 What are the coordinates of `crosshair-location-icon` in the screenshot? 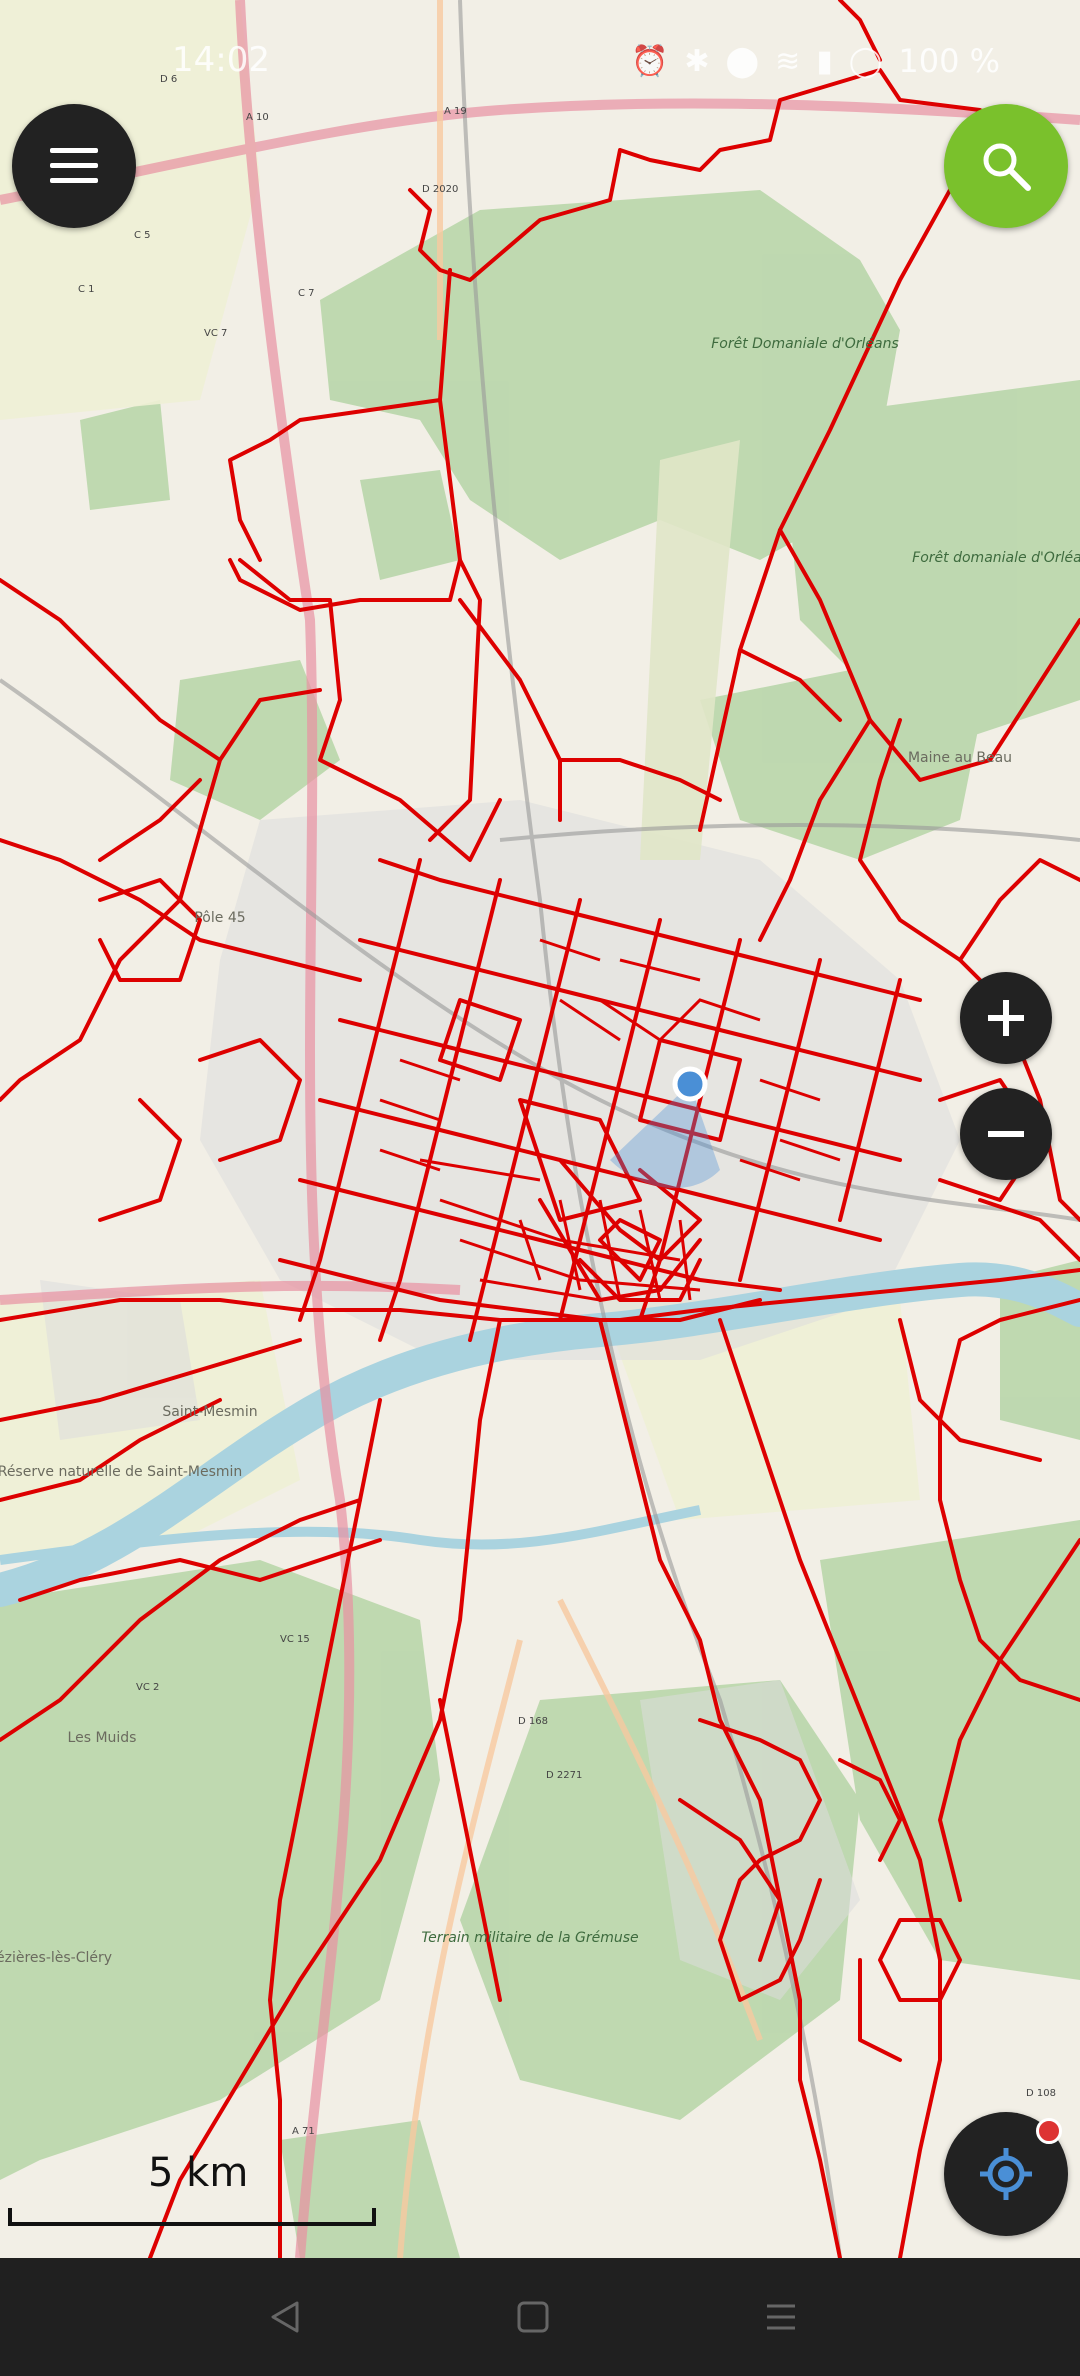 It's located at (1006, 2174).